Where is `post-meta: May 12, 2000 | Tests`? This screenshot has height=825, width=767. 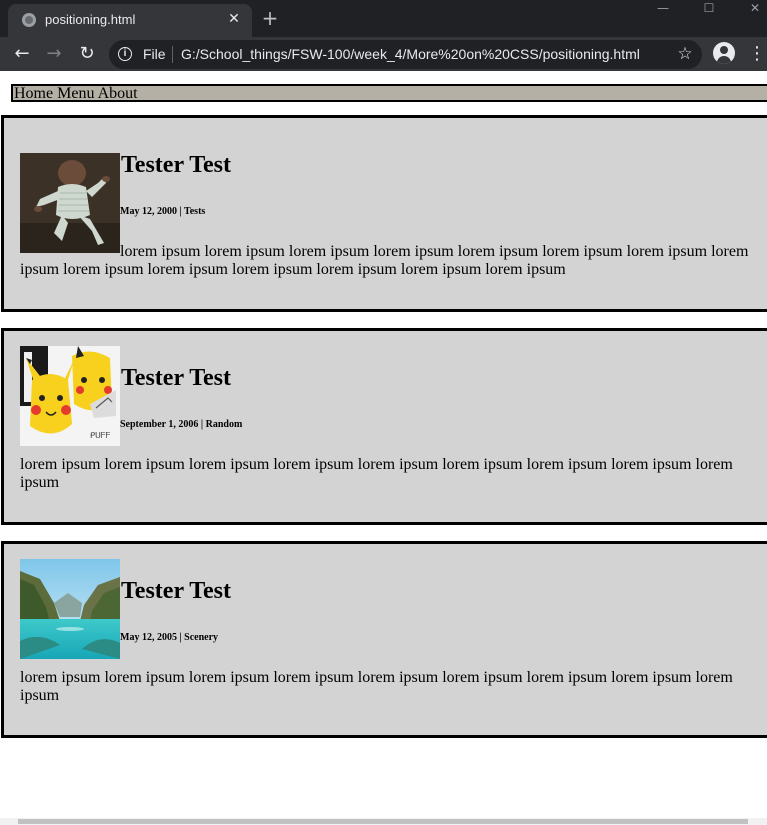 post-meta: May 12, 2000 | Tests is located at coordinates (162, 211).